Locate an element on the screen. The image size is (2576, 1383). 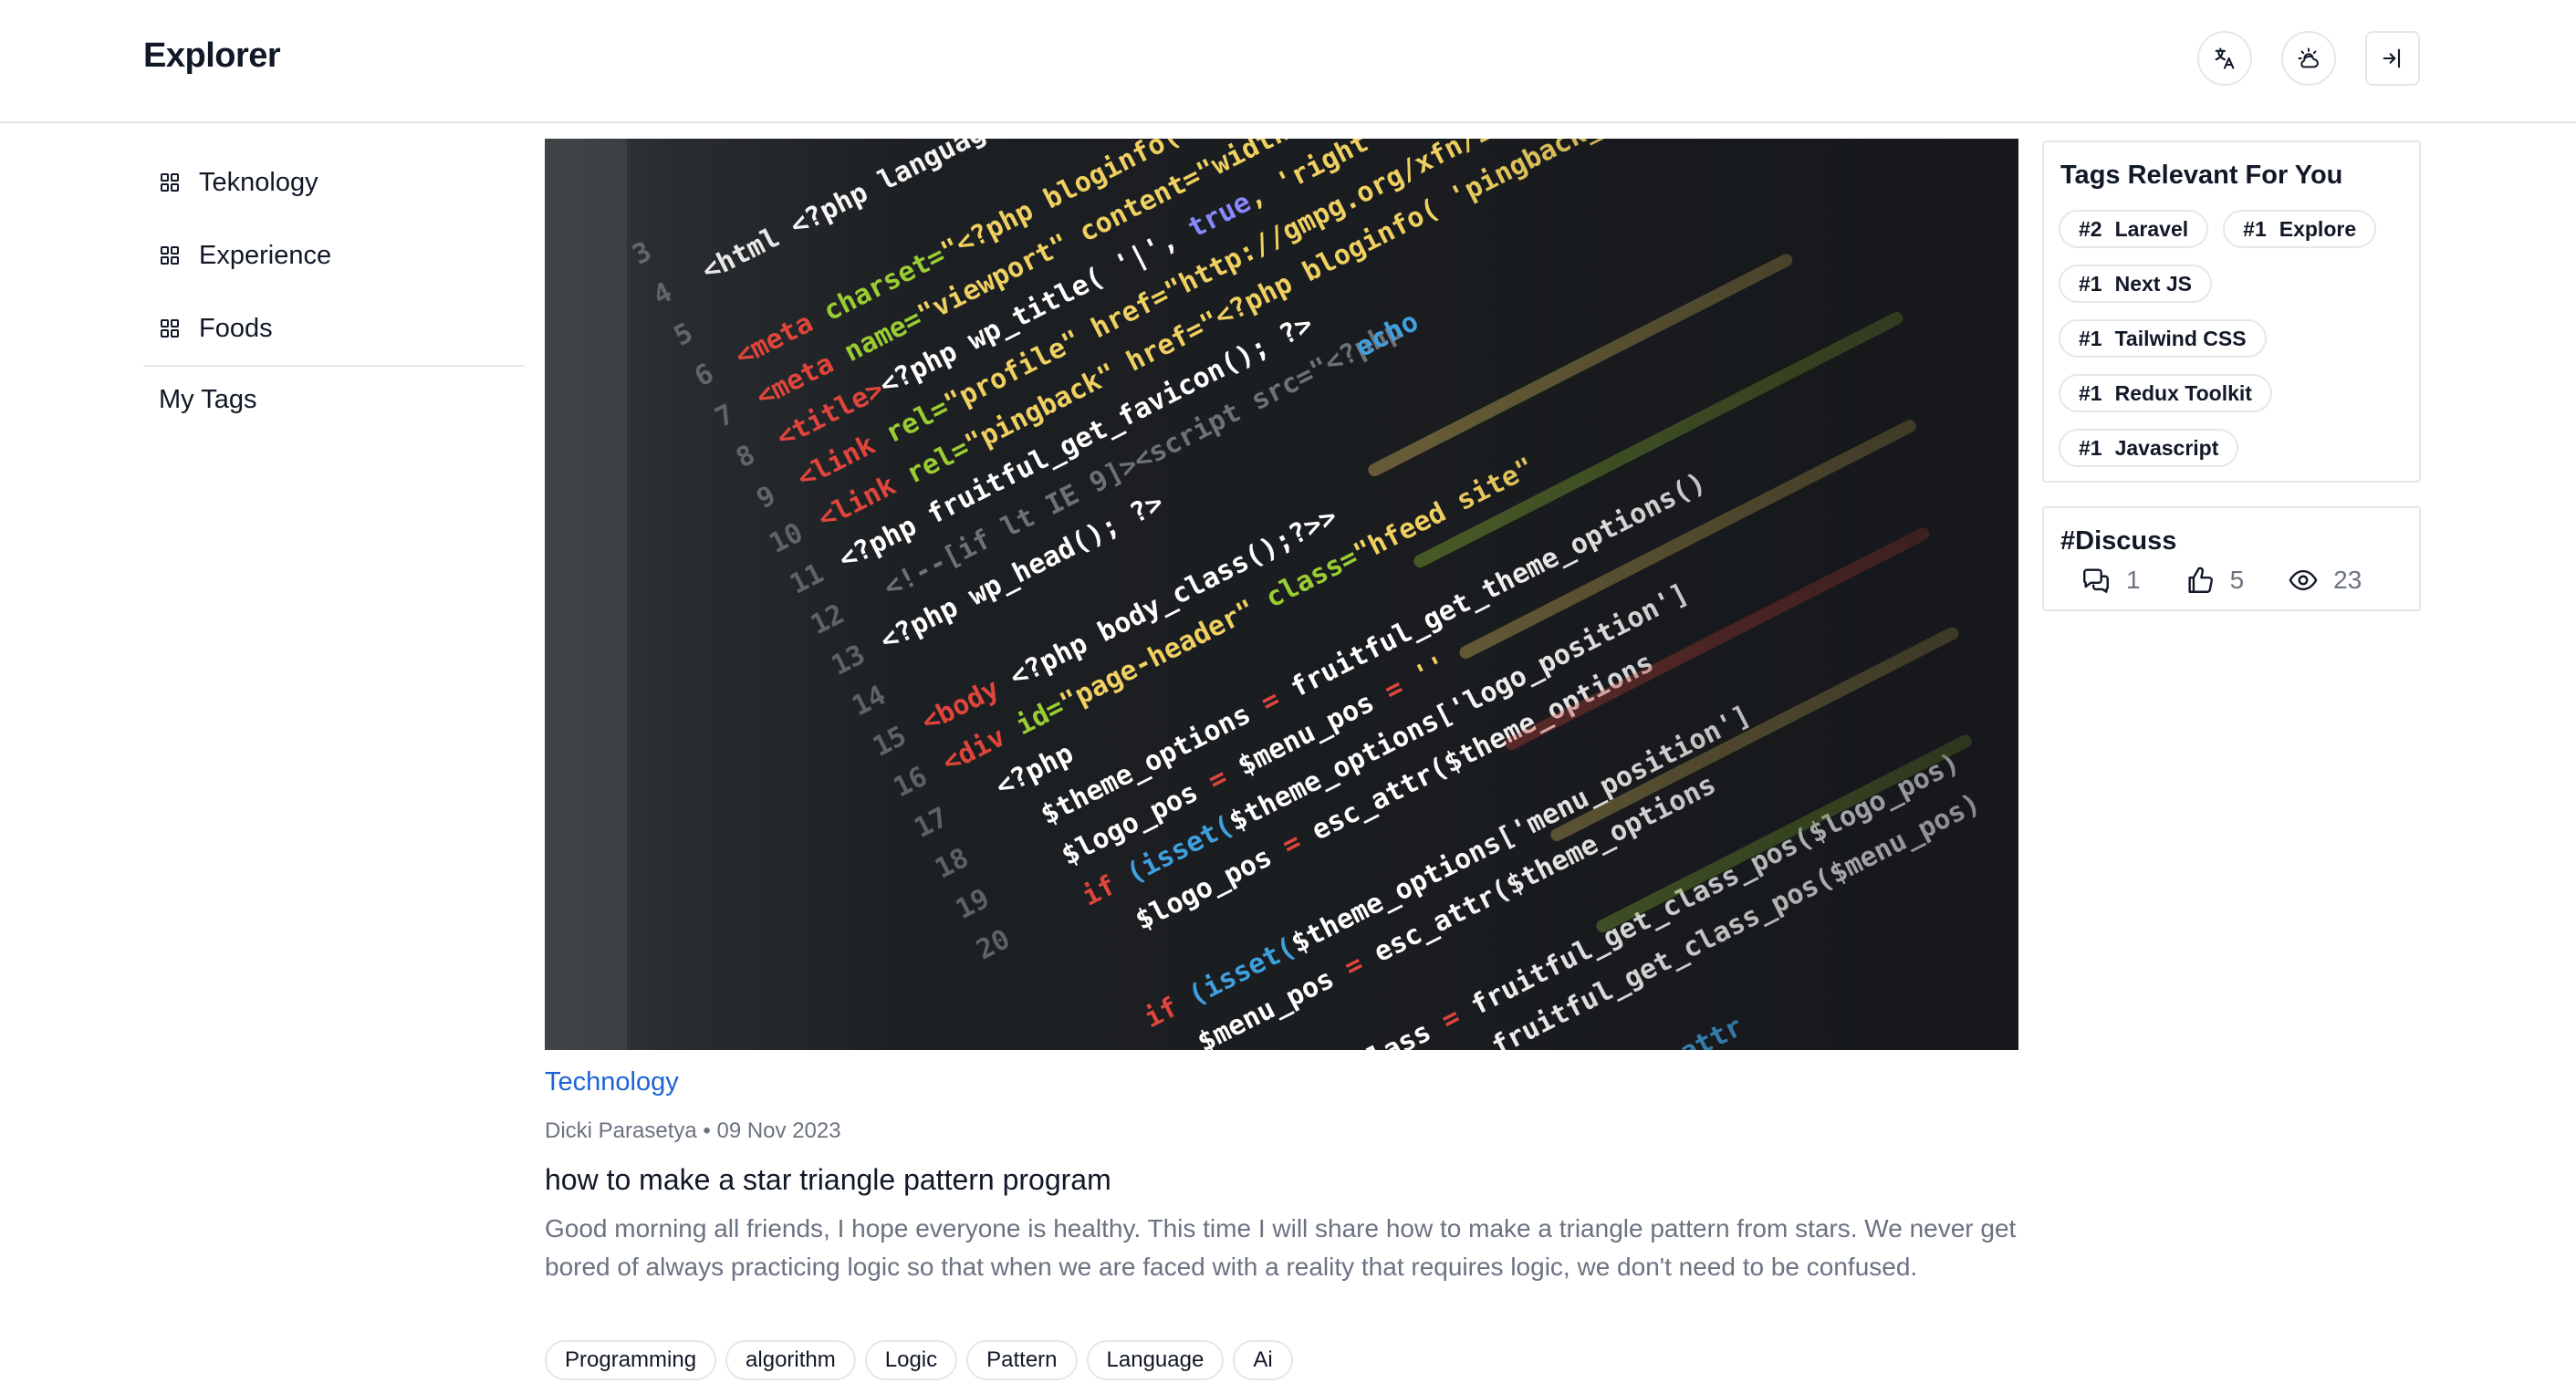
post-tag-chip: Ai is located at coordinates (1263, 1360).